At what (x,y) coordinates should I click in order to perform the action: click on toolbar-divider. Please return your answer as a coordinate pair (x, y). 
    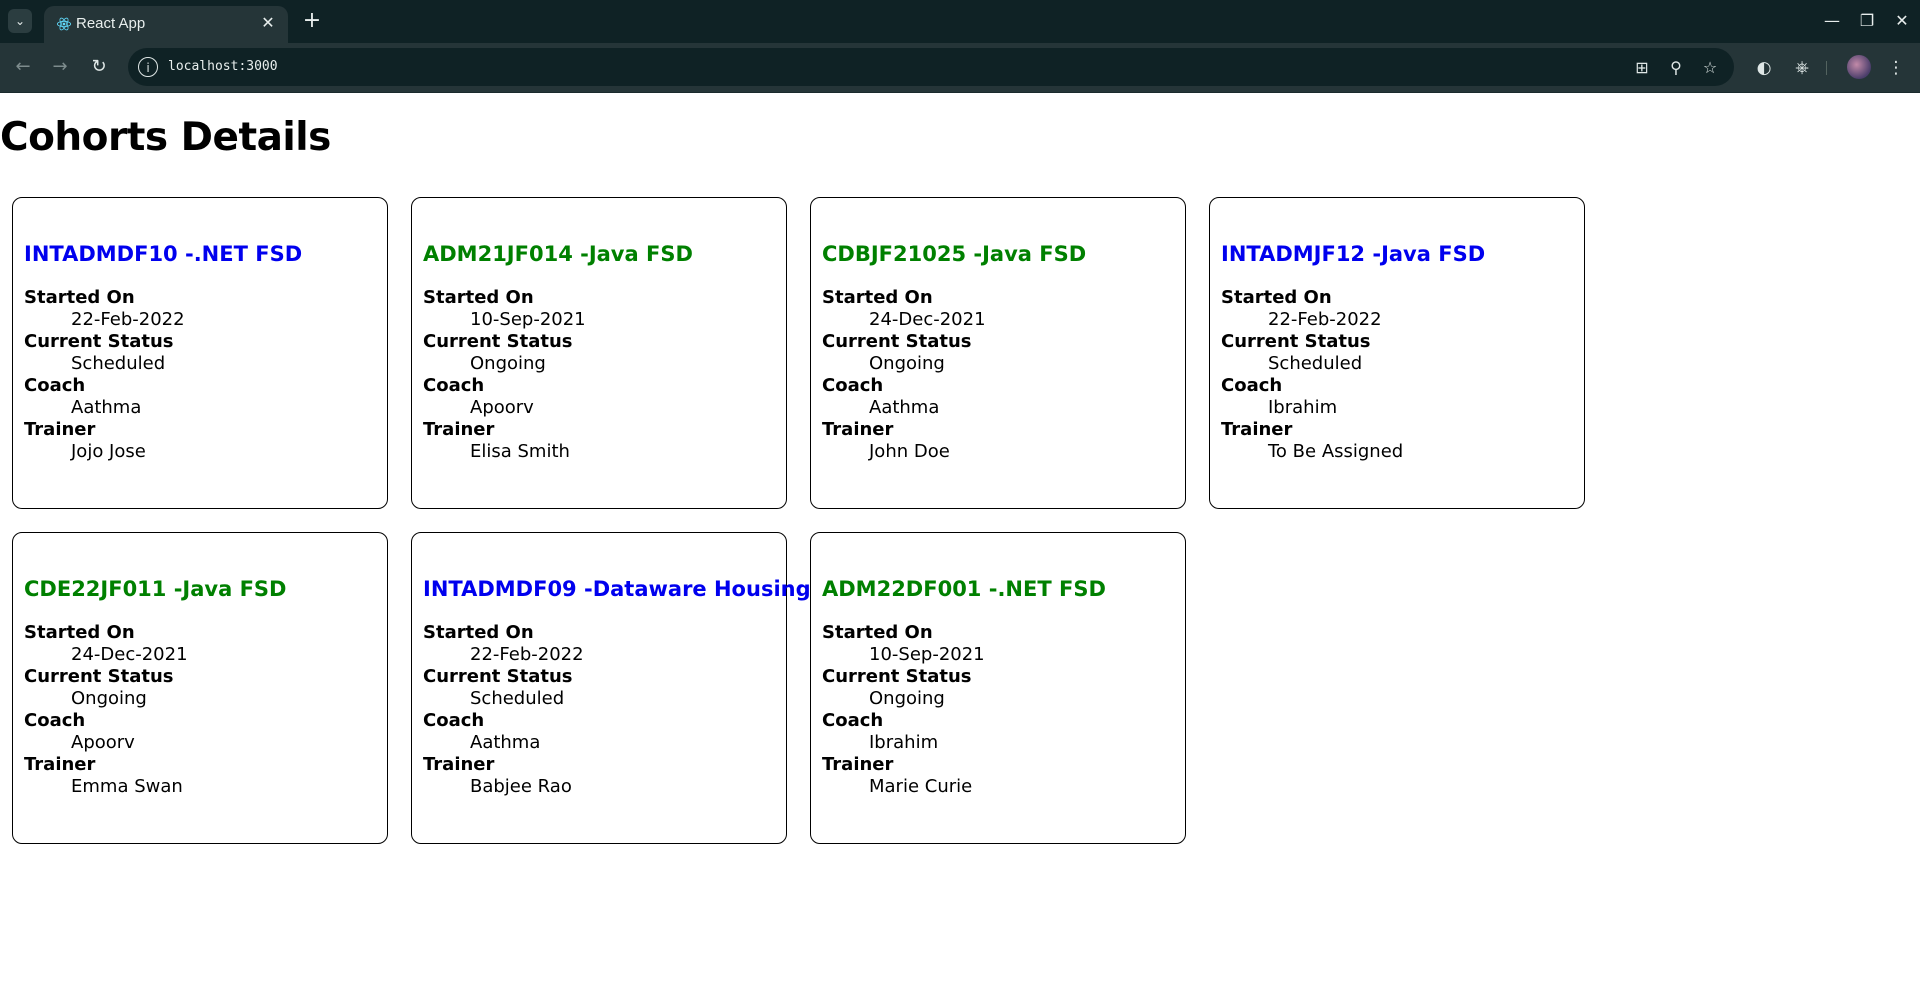
    Looking at the image, I should click on (1826, 68).